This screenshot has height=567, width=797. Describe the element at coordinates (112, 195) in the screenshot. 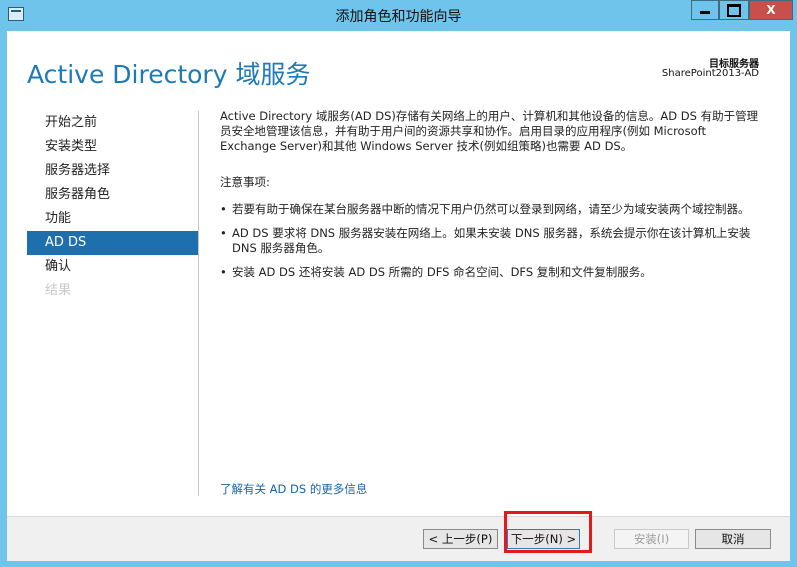

I see `nav-item-server-roles: 服务器角色` at that location.